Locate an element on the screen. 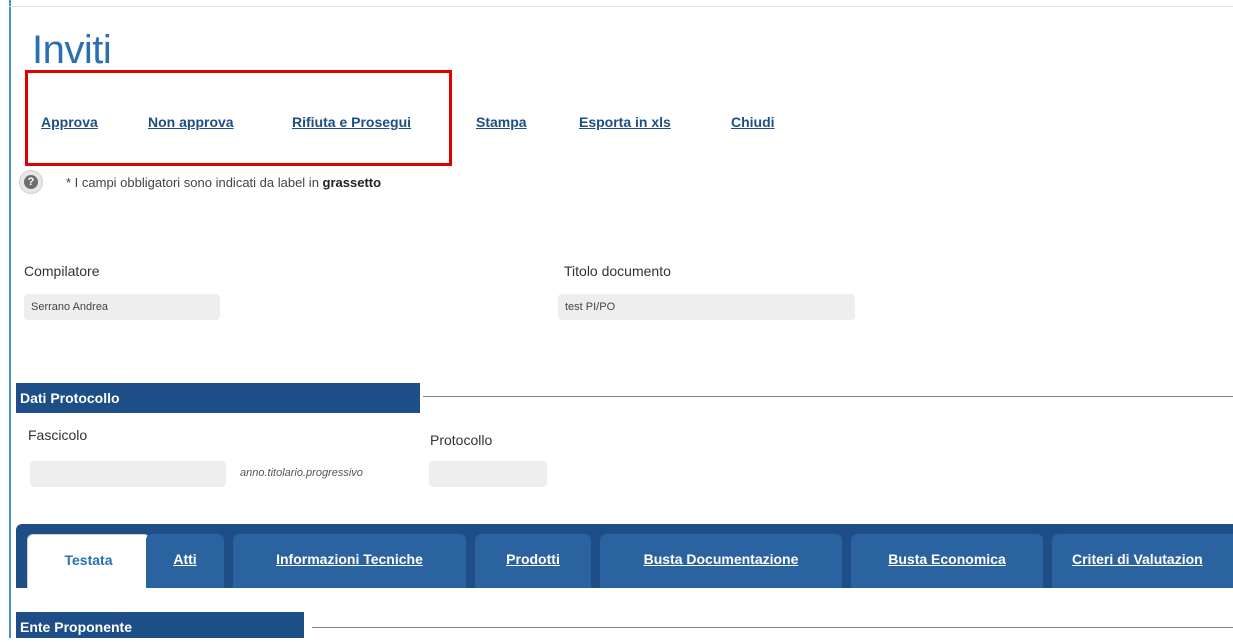  tab-criteri-di-valutazione: Criteri di Valutazion is located at coordinates (1142, 561).